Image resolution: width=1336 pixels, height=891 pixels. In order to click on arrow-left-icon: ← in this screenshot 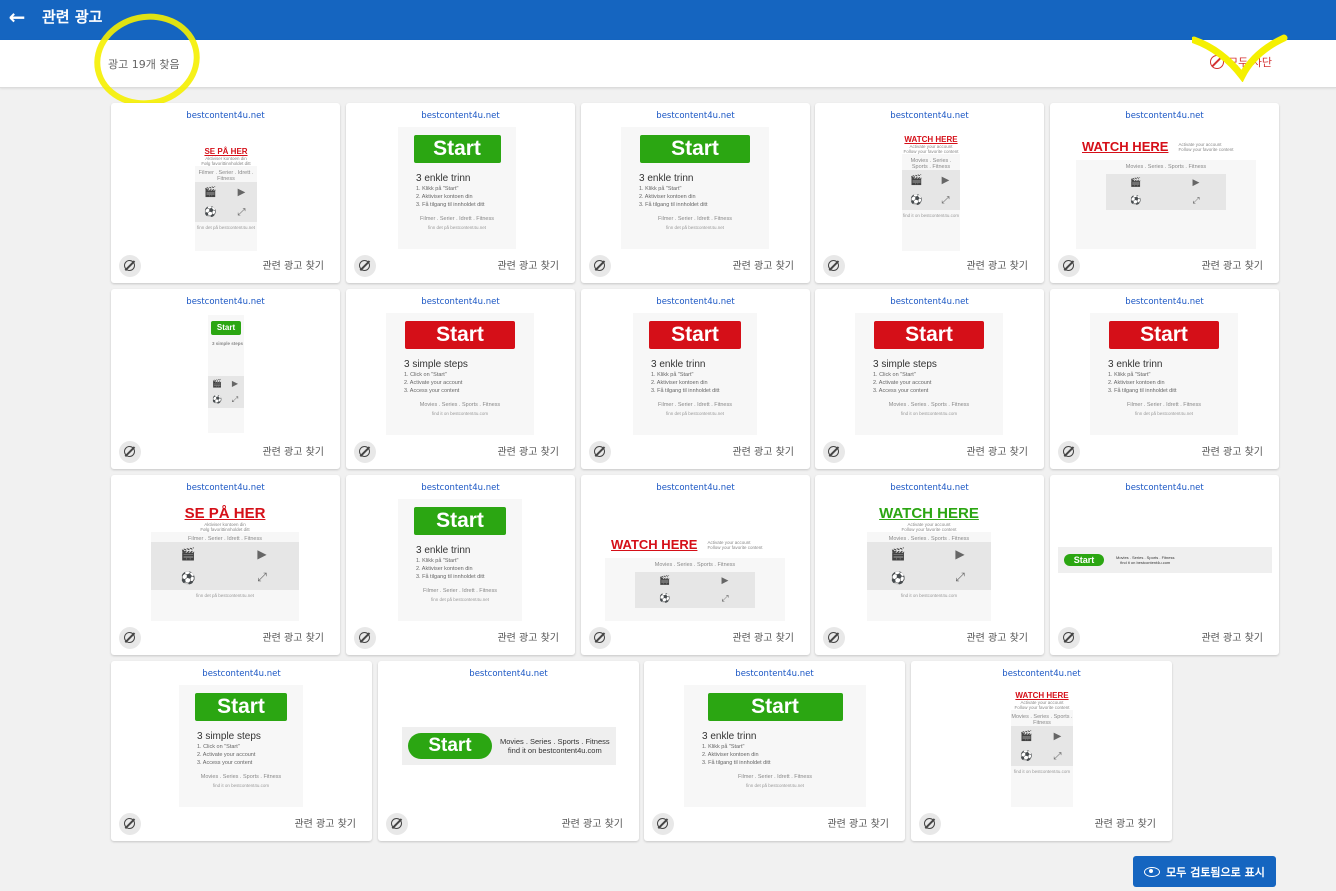, I will do `click(17, 17)`.